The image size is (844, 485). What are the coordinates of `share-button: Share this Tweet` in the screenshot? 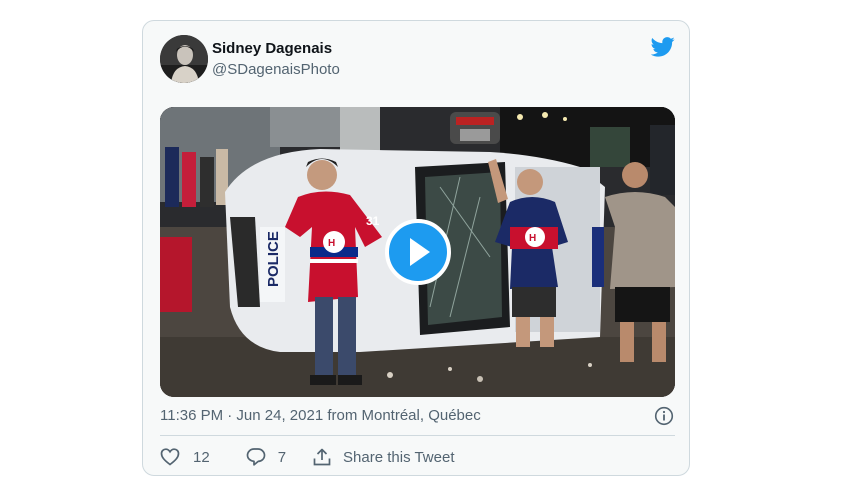 It's located at (383, 457).